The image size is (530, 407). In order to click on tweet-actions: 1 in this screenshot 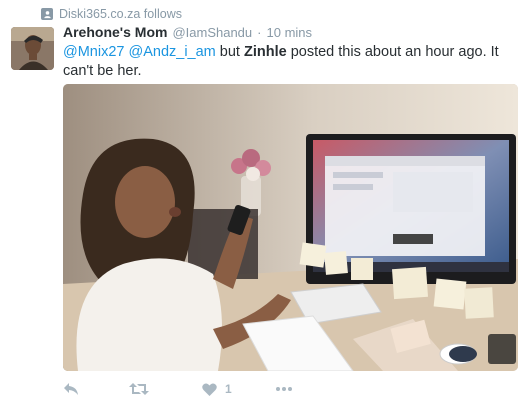, I will do `click(178, 389)`.